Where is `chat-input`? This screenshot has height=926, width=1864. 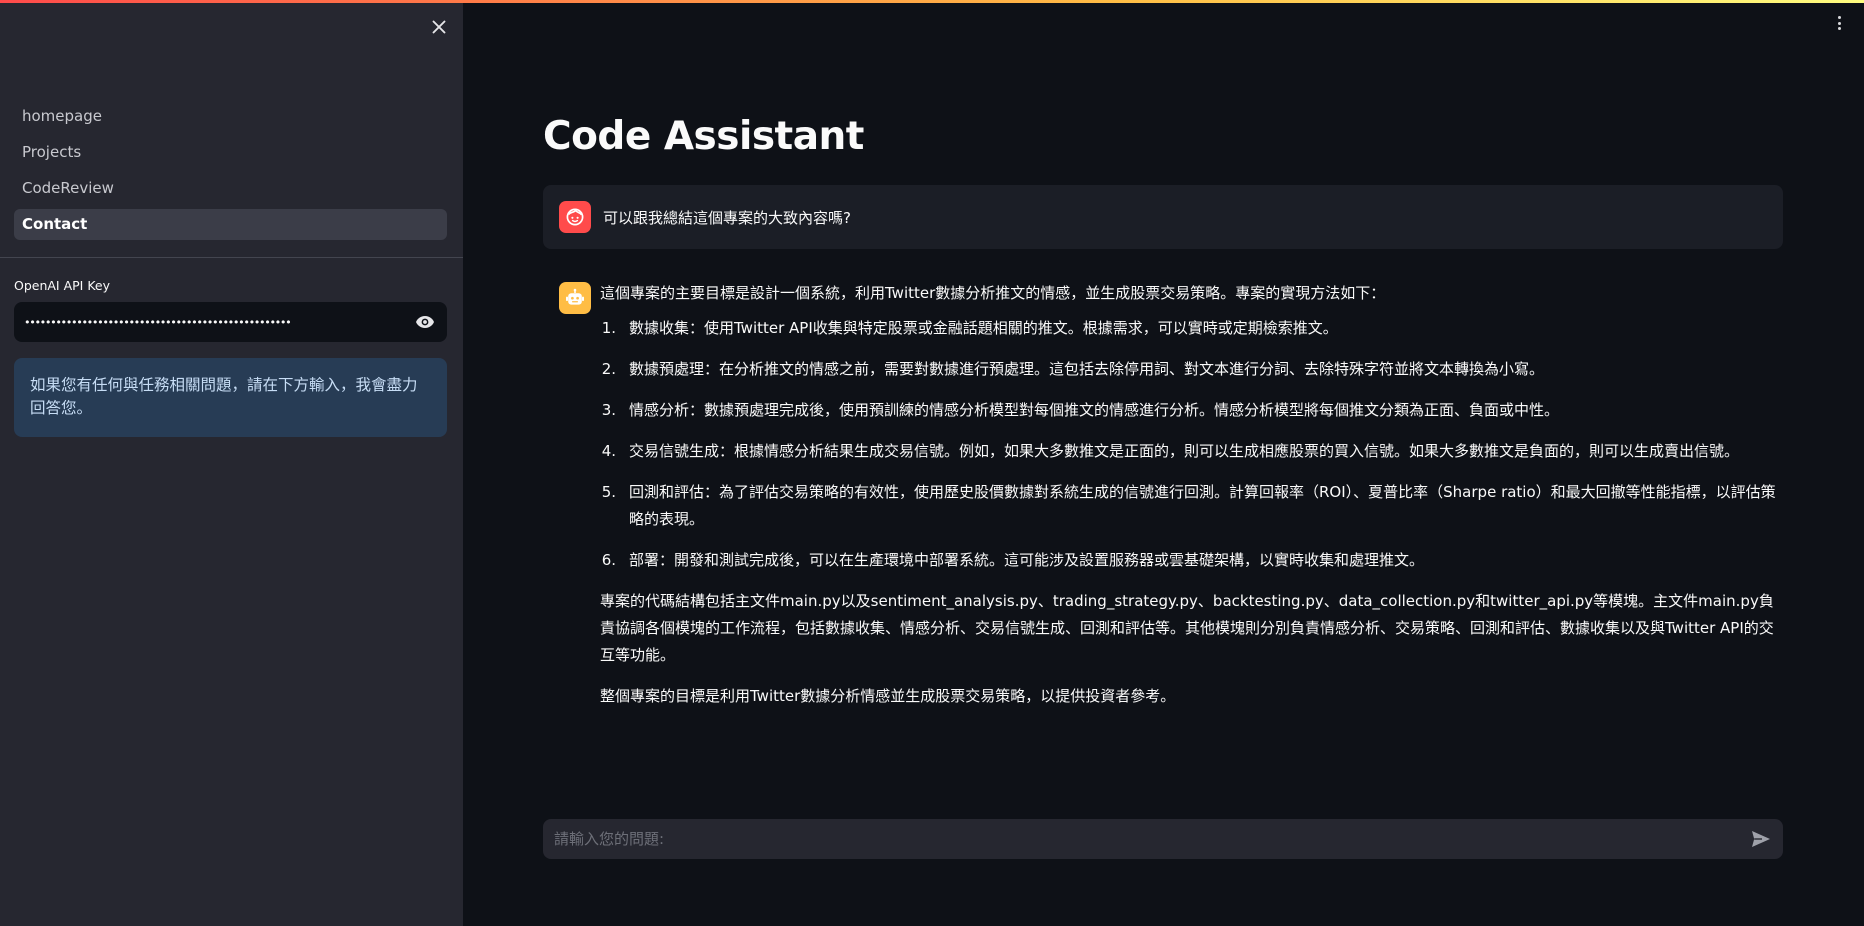 chat-input is located at coordinates (1141, 839).